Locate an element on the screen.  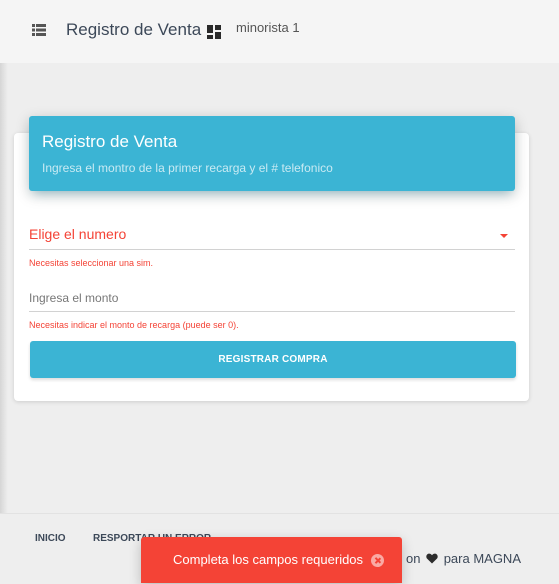
top-navbar: Registro de Venta minorista 1 is located at coordinates (279, 31).